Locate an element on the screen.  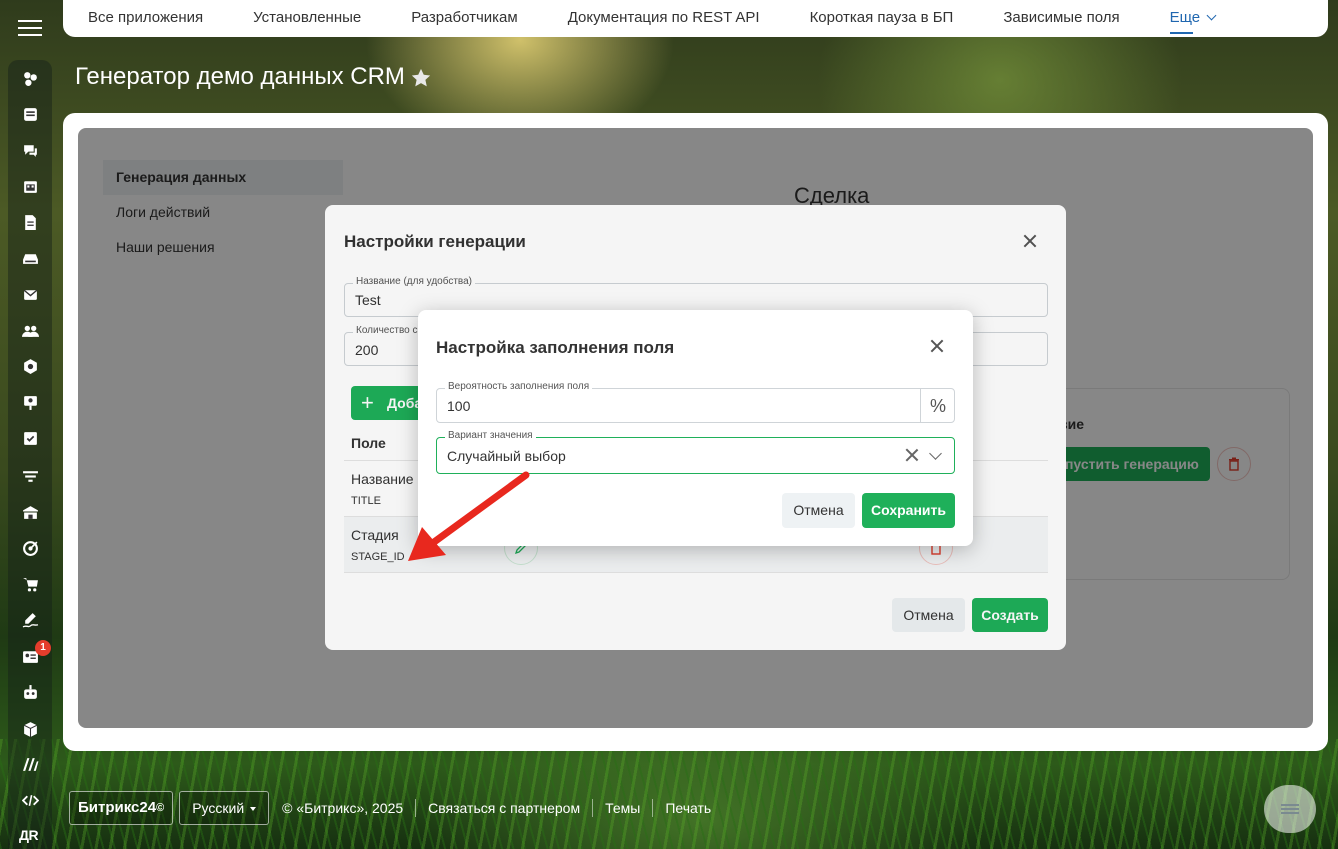
language-label: Русский is located at coordinates (218, 808).